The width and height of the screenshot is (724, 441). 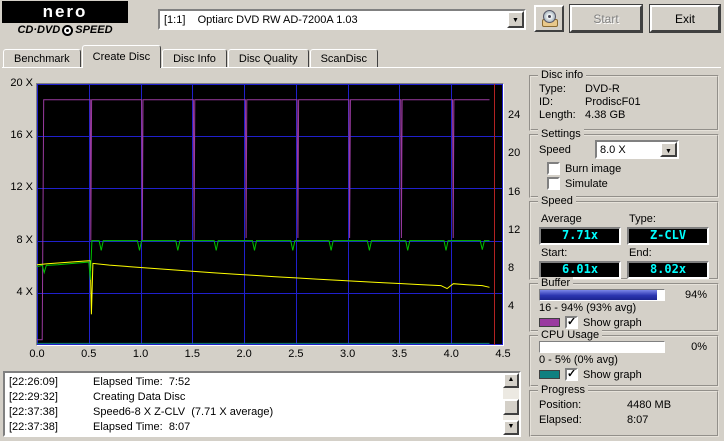 What do you see at coordinates (563, 390) in the screenshot?
I see `progress-title: Progress` at bounding box center [563, 390].